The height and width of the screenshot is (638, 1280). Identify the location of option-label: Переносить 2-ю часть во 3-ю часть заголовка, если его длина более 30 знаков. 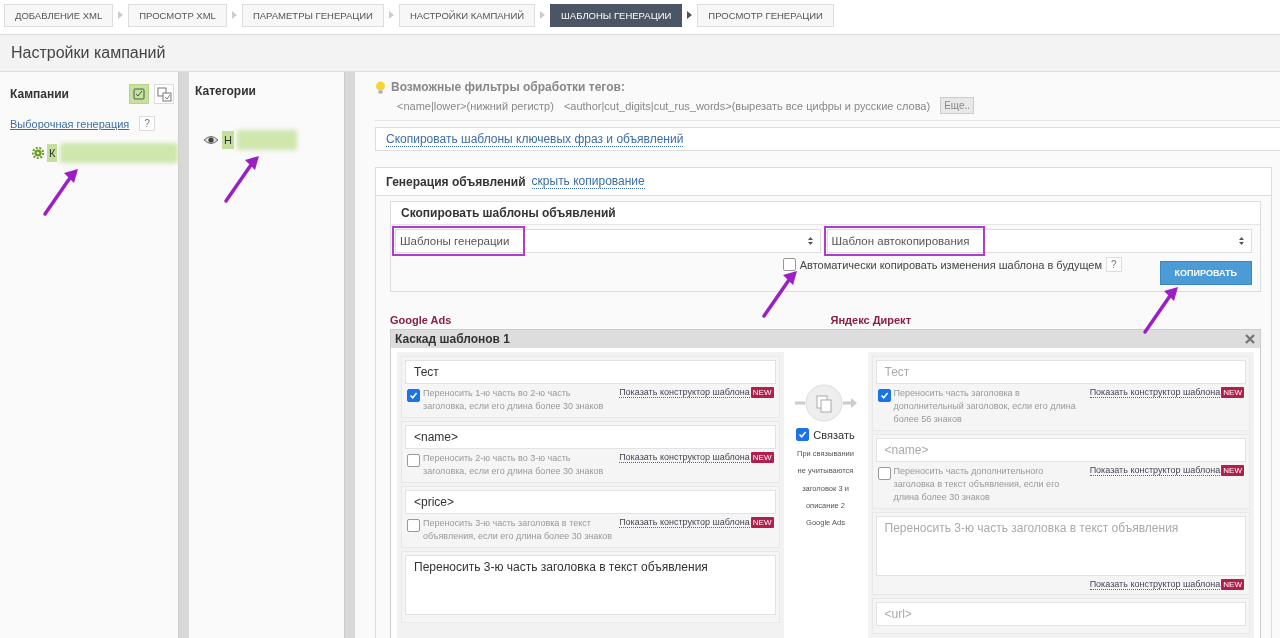
(514, 465).